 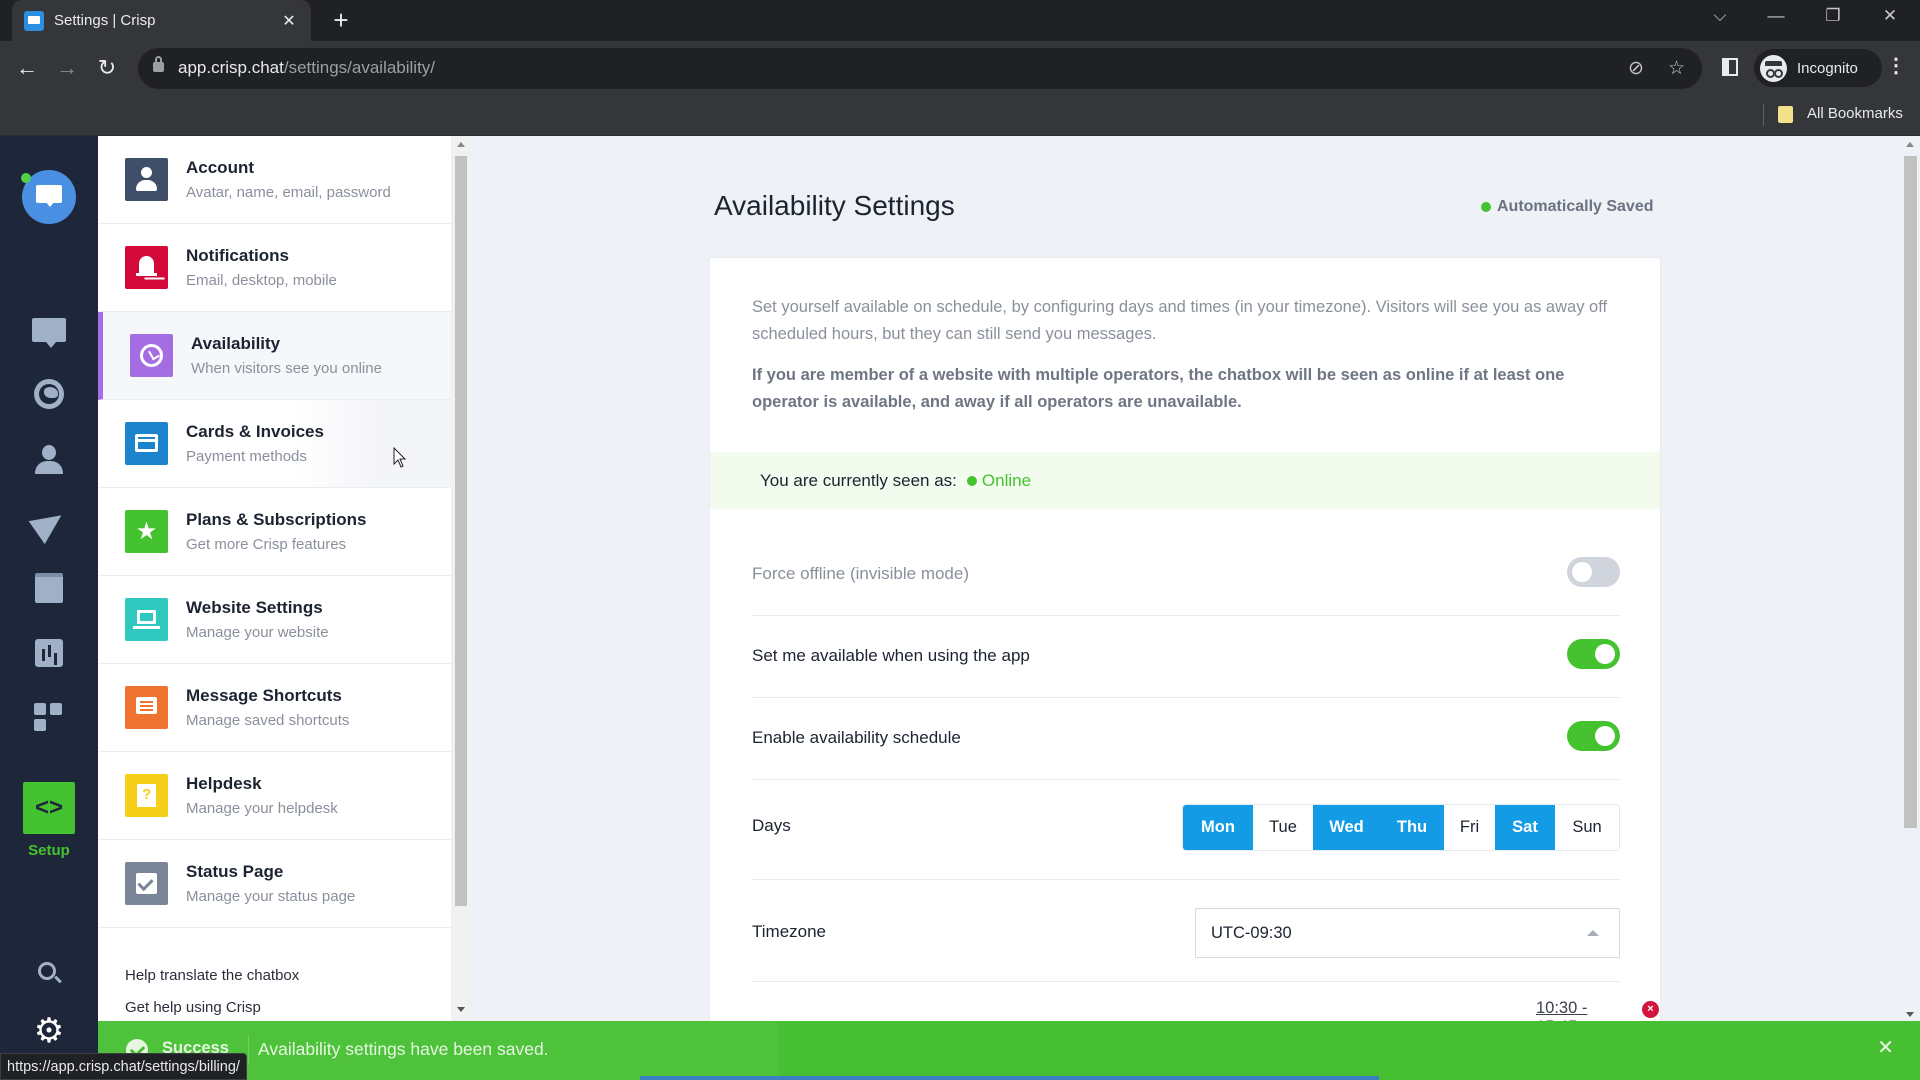 I want to click on side-panel-icon, so click(x=1730, y=67).